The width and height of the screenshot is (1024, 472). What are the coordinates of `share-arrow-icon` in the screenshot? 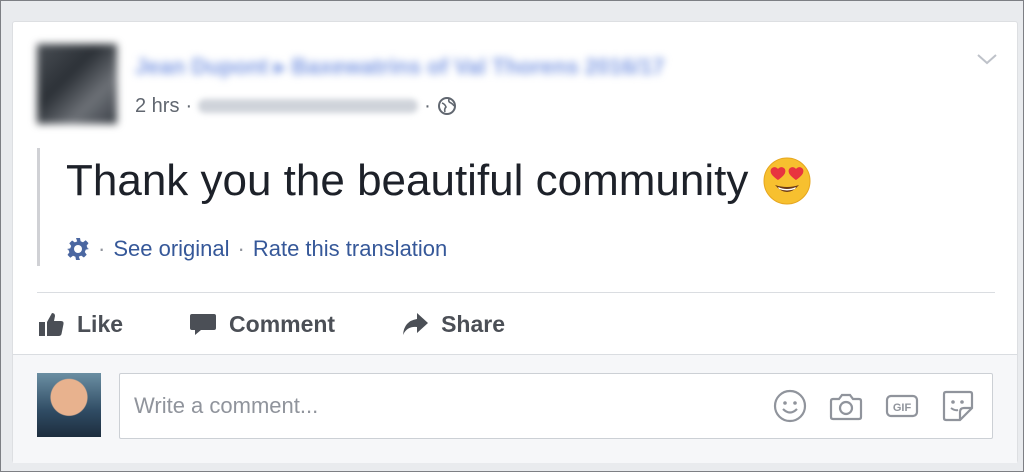 It's located at (416, 324).